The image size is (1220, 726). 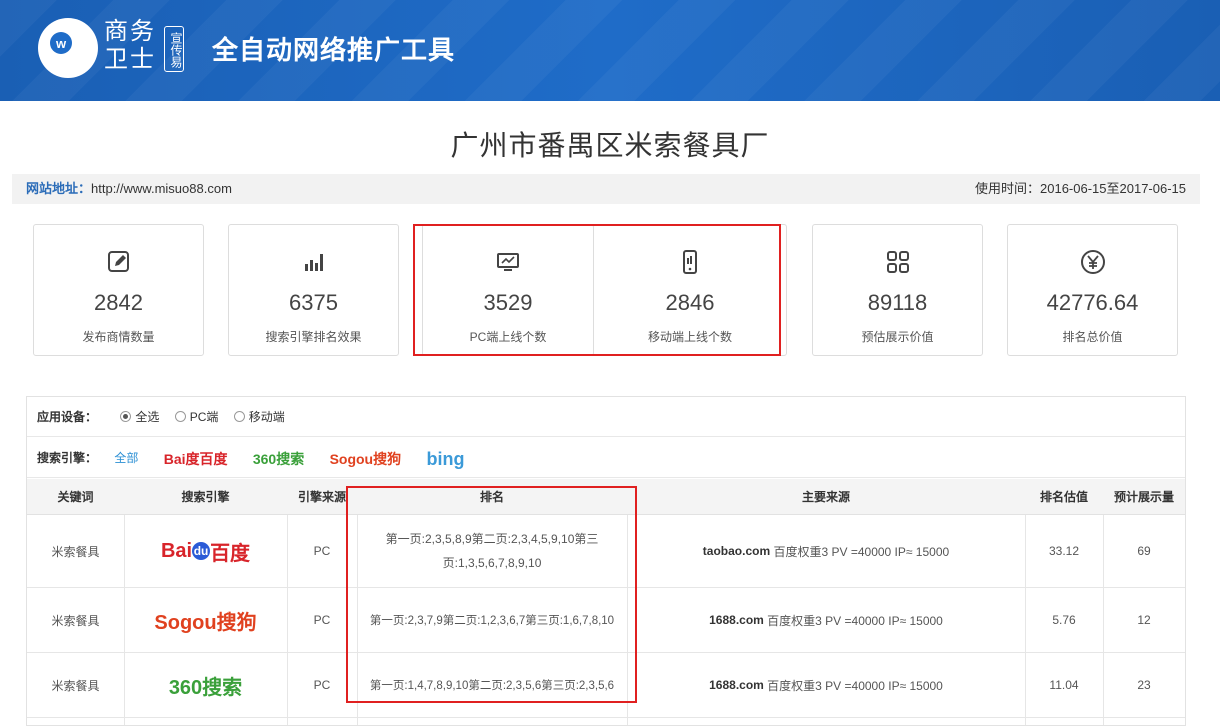 I want to click on site-url: http://www.misuo88.com, so click(x=161, y=188).